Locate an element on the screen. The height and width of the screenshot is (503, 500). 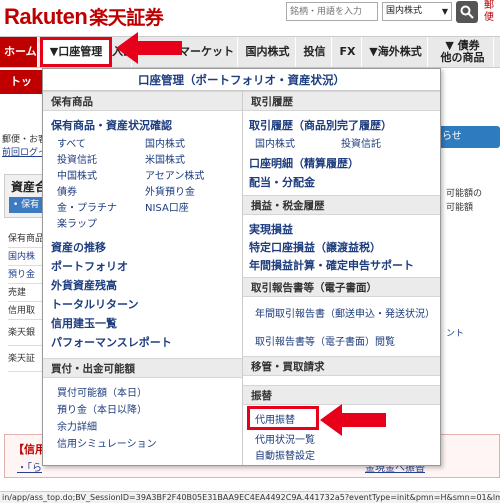
table-row: 楽天証 is located at coordinates (27, 359).